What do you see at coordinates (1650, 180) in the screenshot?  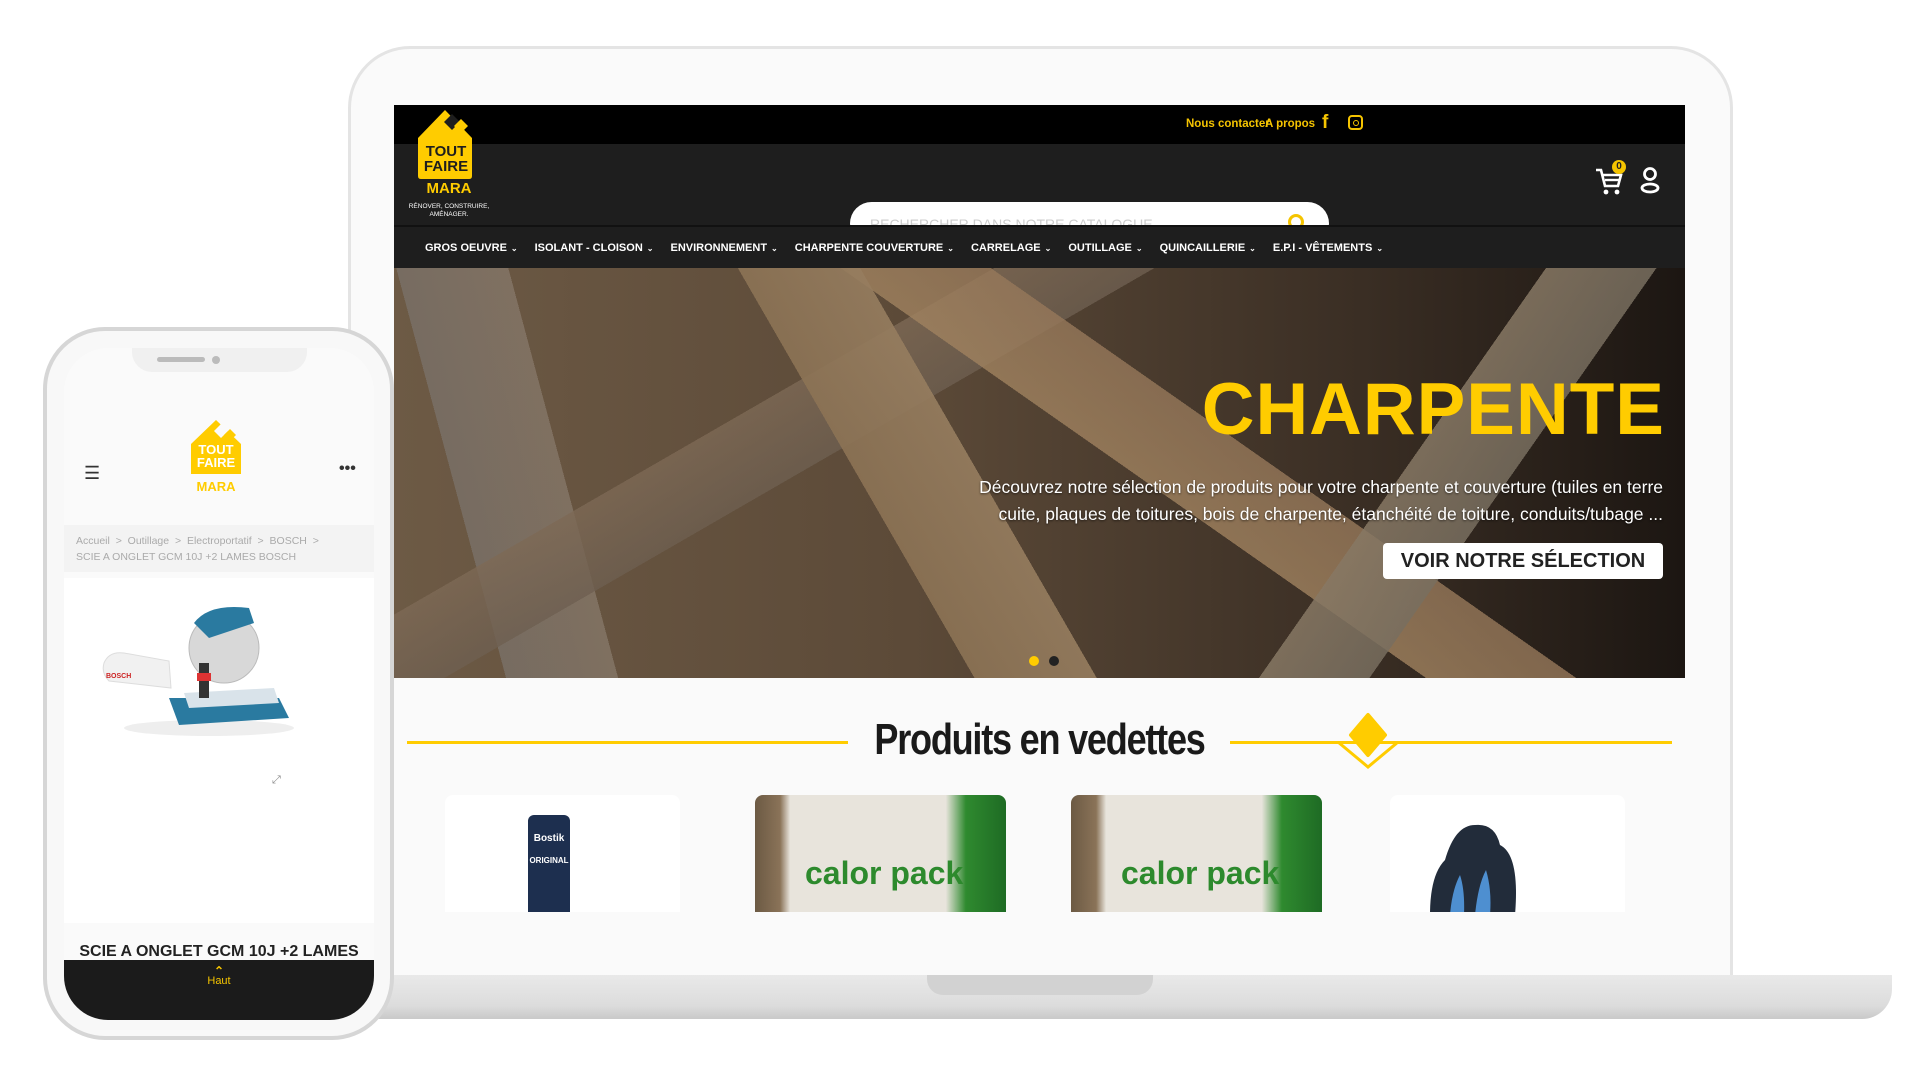 I see `user-icon` at bounding box center [1650, 180].